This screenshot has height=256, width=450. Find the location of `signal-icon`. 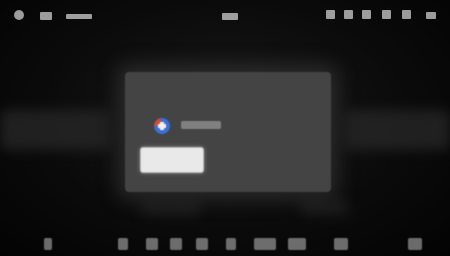

signal-icon is located at coordinates (46, 16).